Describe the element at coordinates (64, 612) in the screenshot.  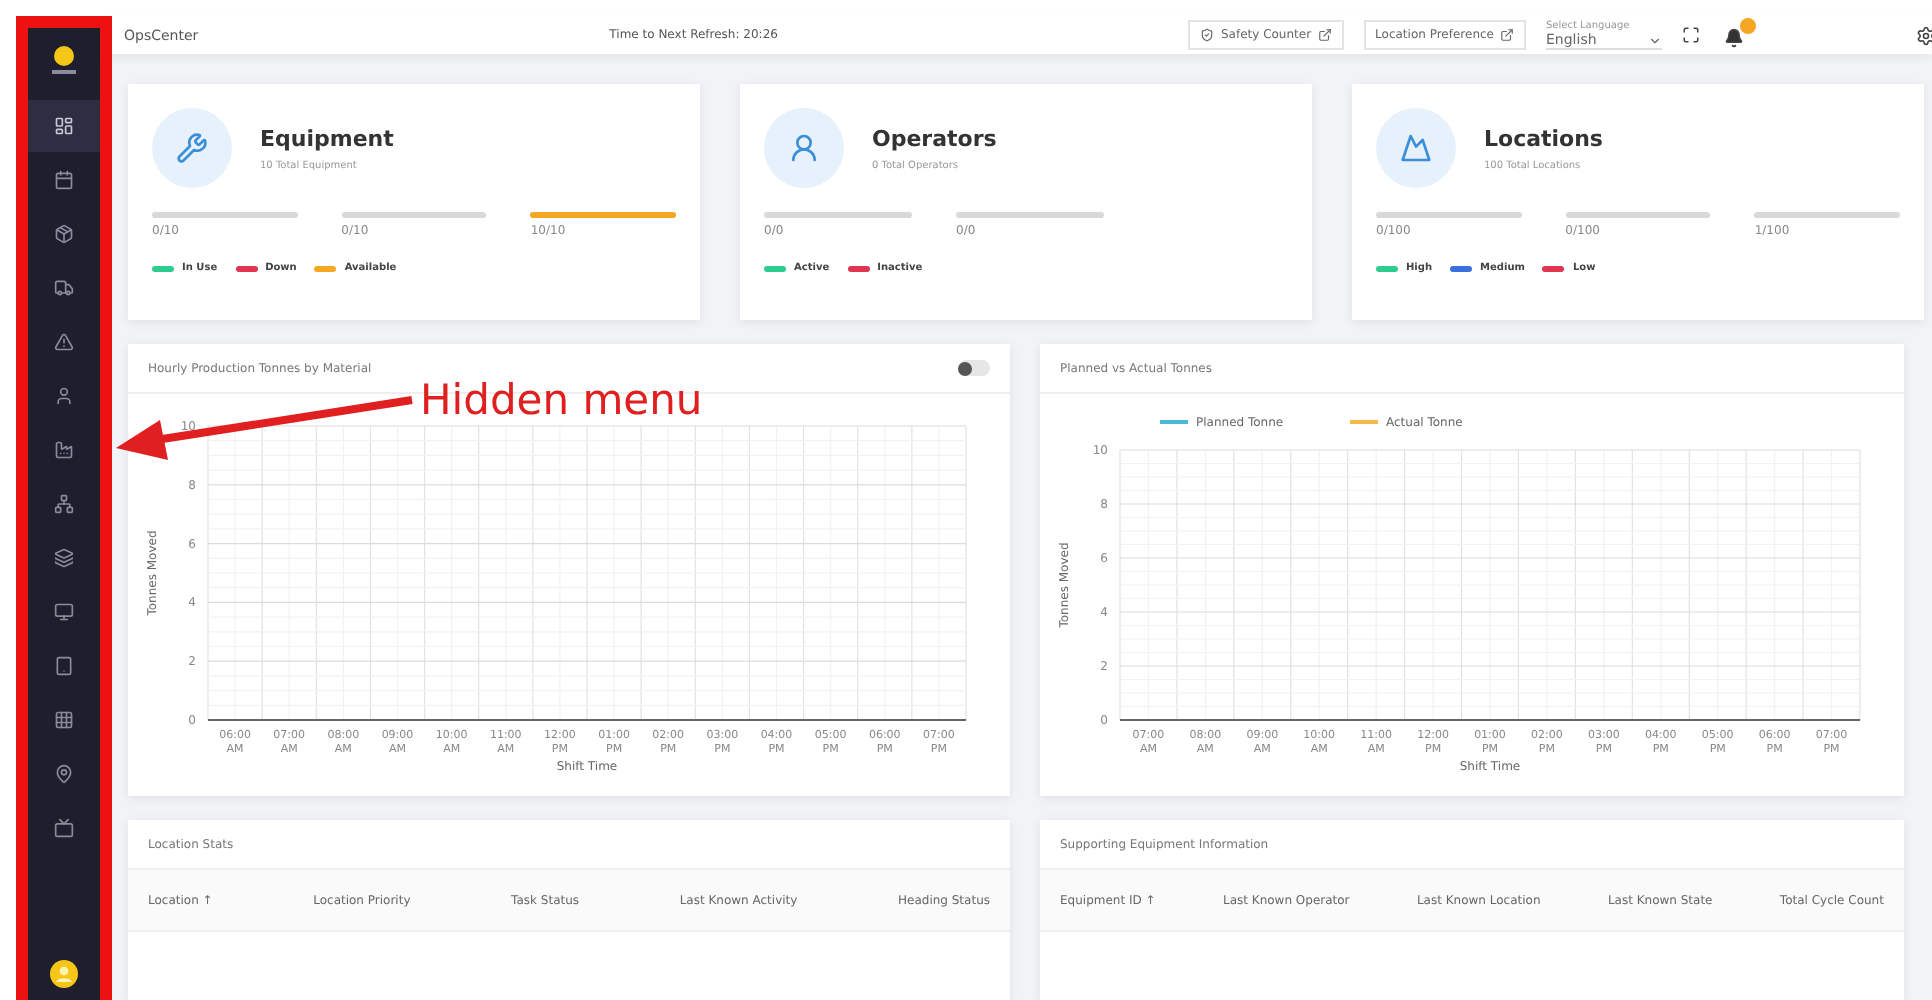
I see `monitor-icon` at that location.